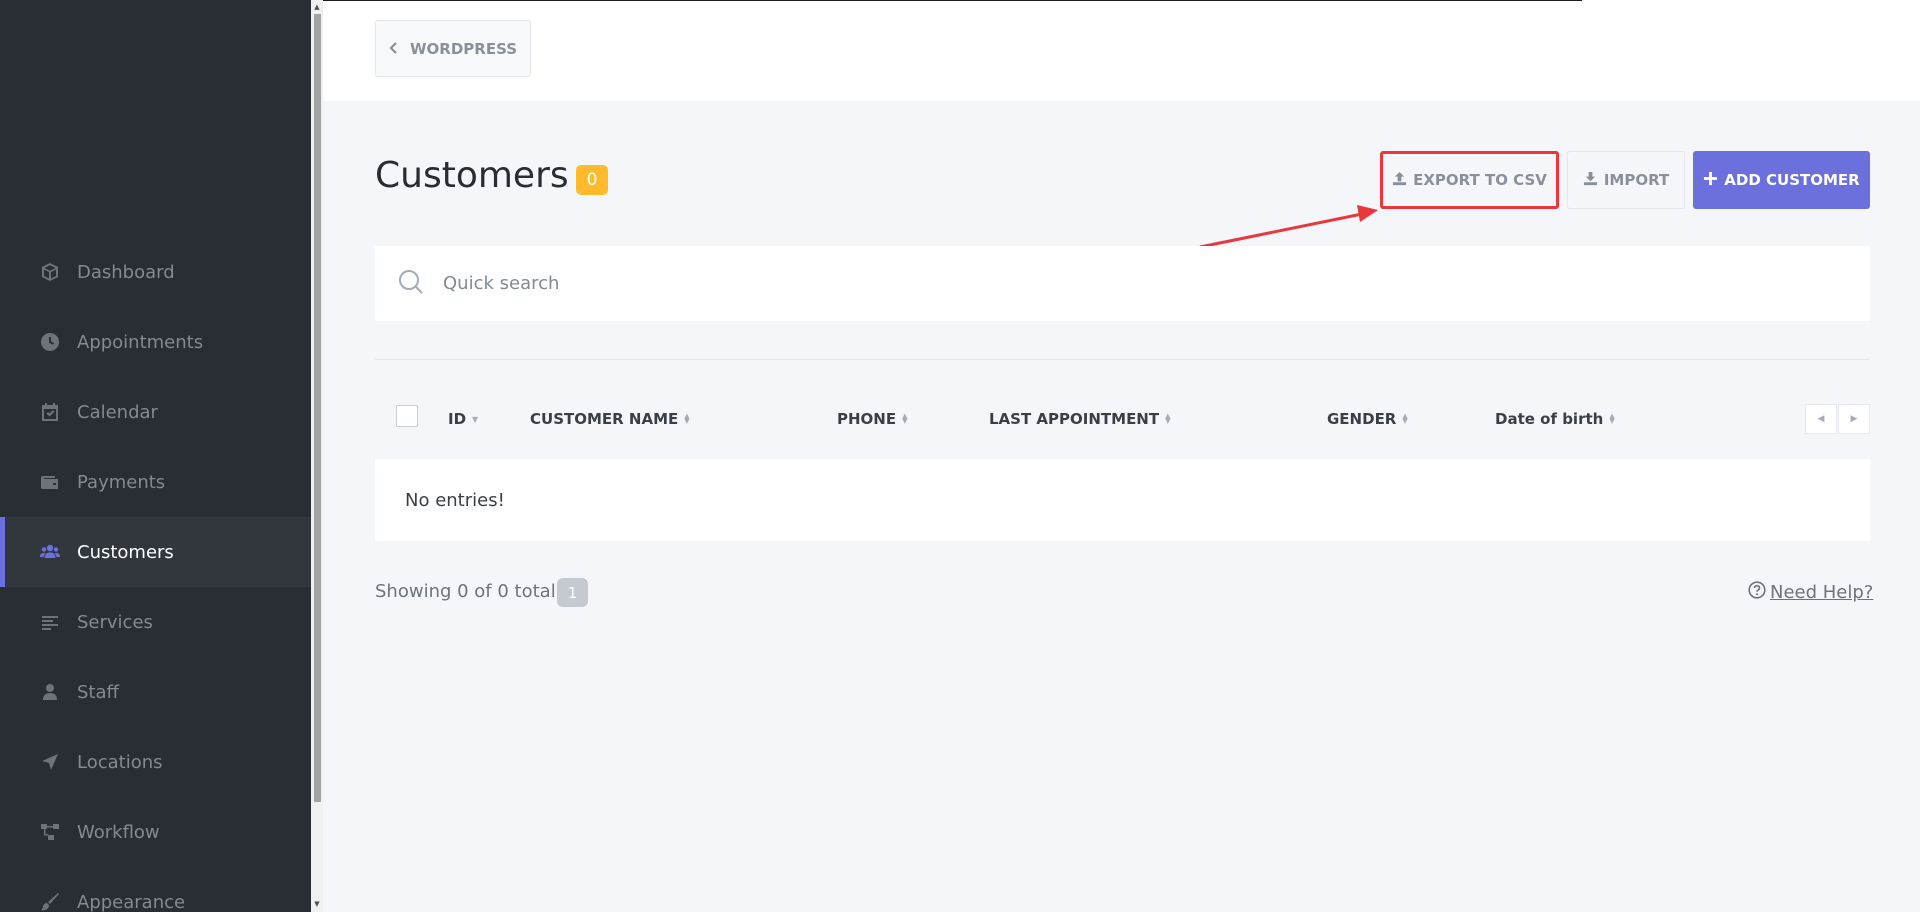 This screenshot has width=1920, height=912. What do you see at coordinates (872, 419) in the screenshot?
I see `column-header-phone: PHONE ▲ ▼` at bounding box center [872, 419].